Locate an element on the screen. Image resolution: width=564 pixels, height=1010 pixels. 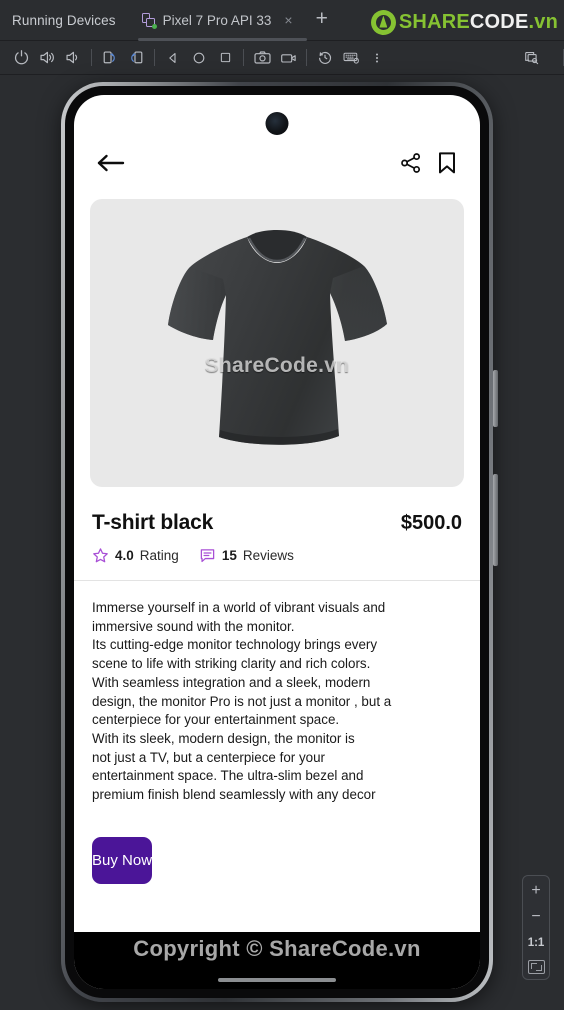
record-icon is located at coordinates (288, 58).